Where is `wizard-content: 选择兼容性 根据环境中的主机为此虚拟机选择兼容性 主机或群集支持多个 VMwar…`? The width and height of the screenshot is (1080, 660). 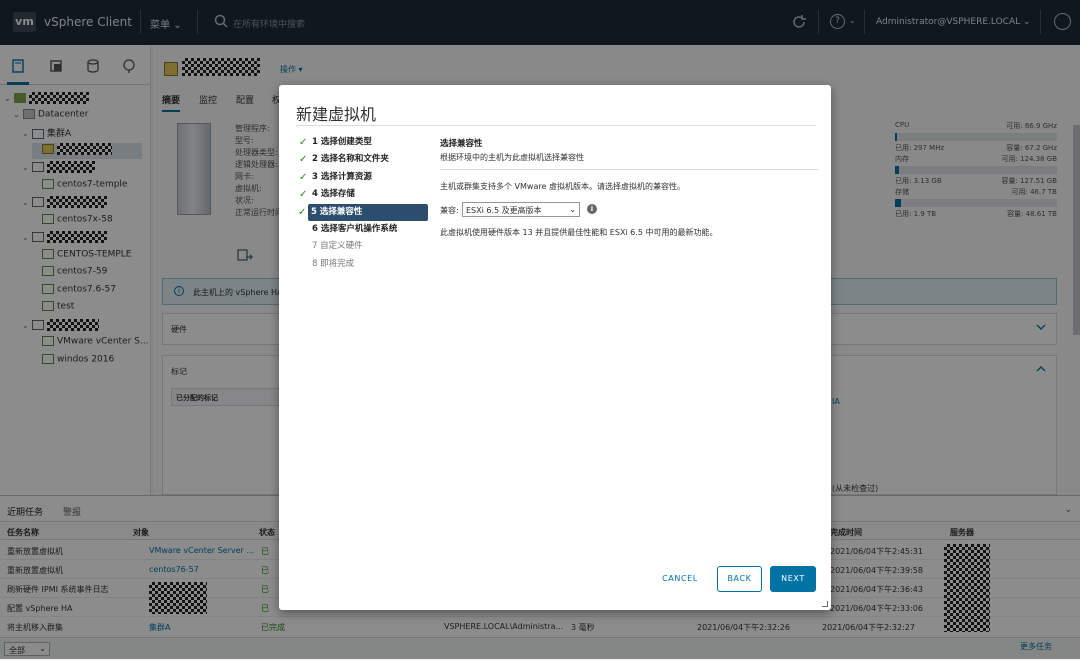
wizard-content: 选择兼容性 根据环境中的主机为此虚拟机选择兼容性 主机或群集支持多个 VMwar… is located at coordinates (629, 187).